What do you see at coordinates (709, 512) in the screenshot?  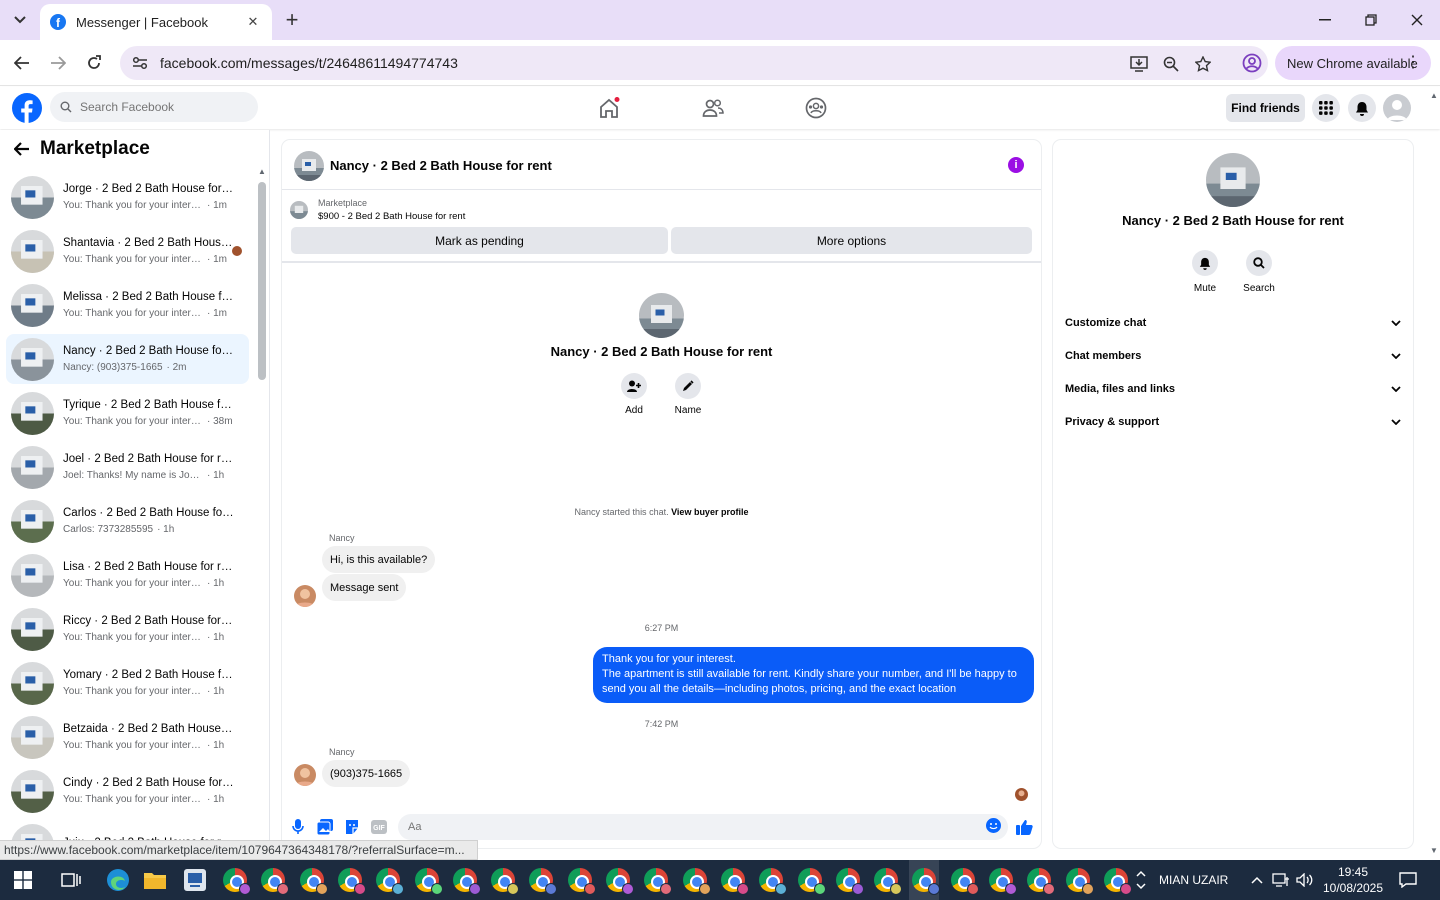 I see `view-buyer-profile-link: View buyer profile` at bounding box center [709, 512].